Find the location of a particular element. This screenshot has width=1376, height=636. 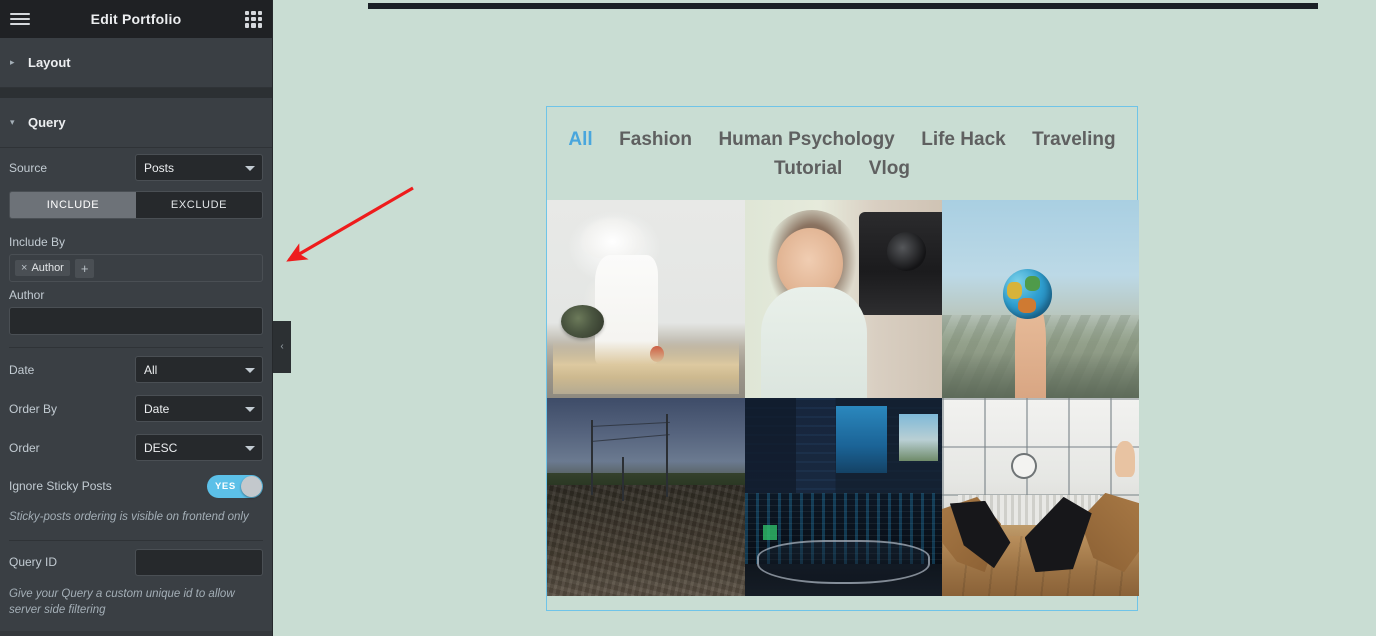

panel-collapse-handle: ‹ is located at coordinates (282, 347).